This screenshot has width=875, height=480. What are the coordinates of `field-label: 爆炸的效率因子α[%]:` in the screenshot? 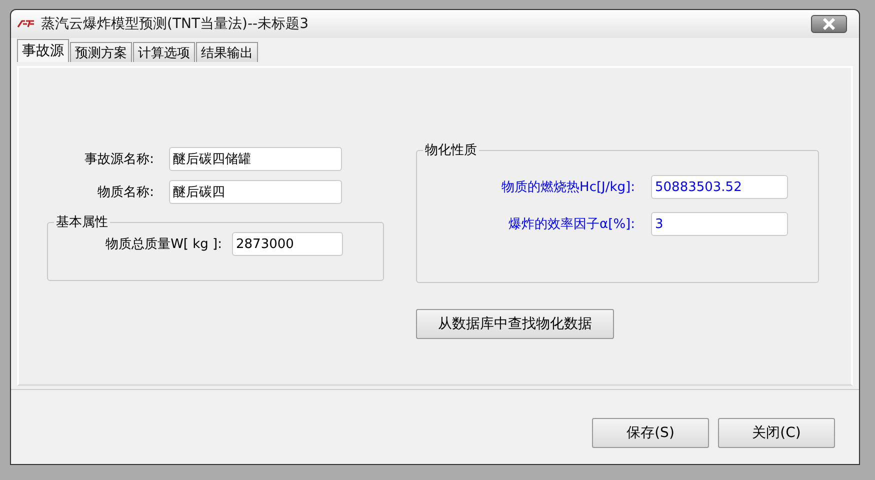 It's located at (571, 224).